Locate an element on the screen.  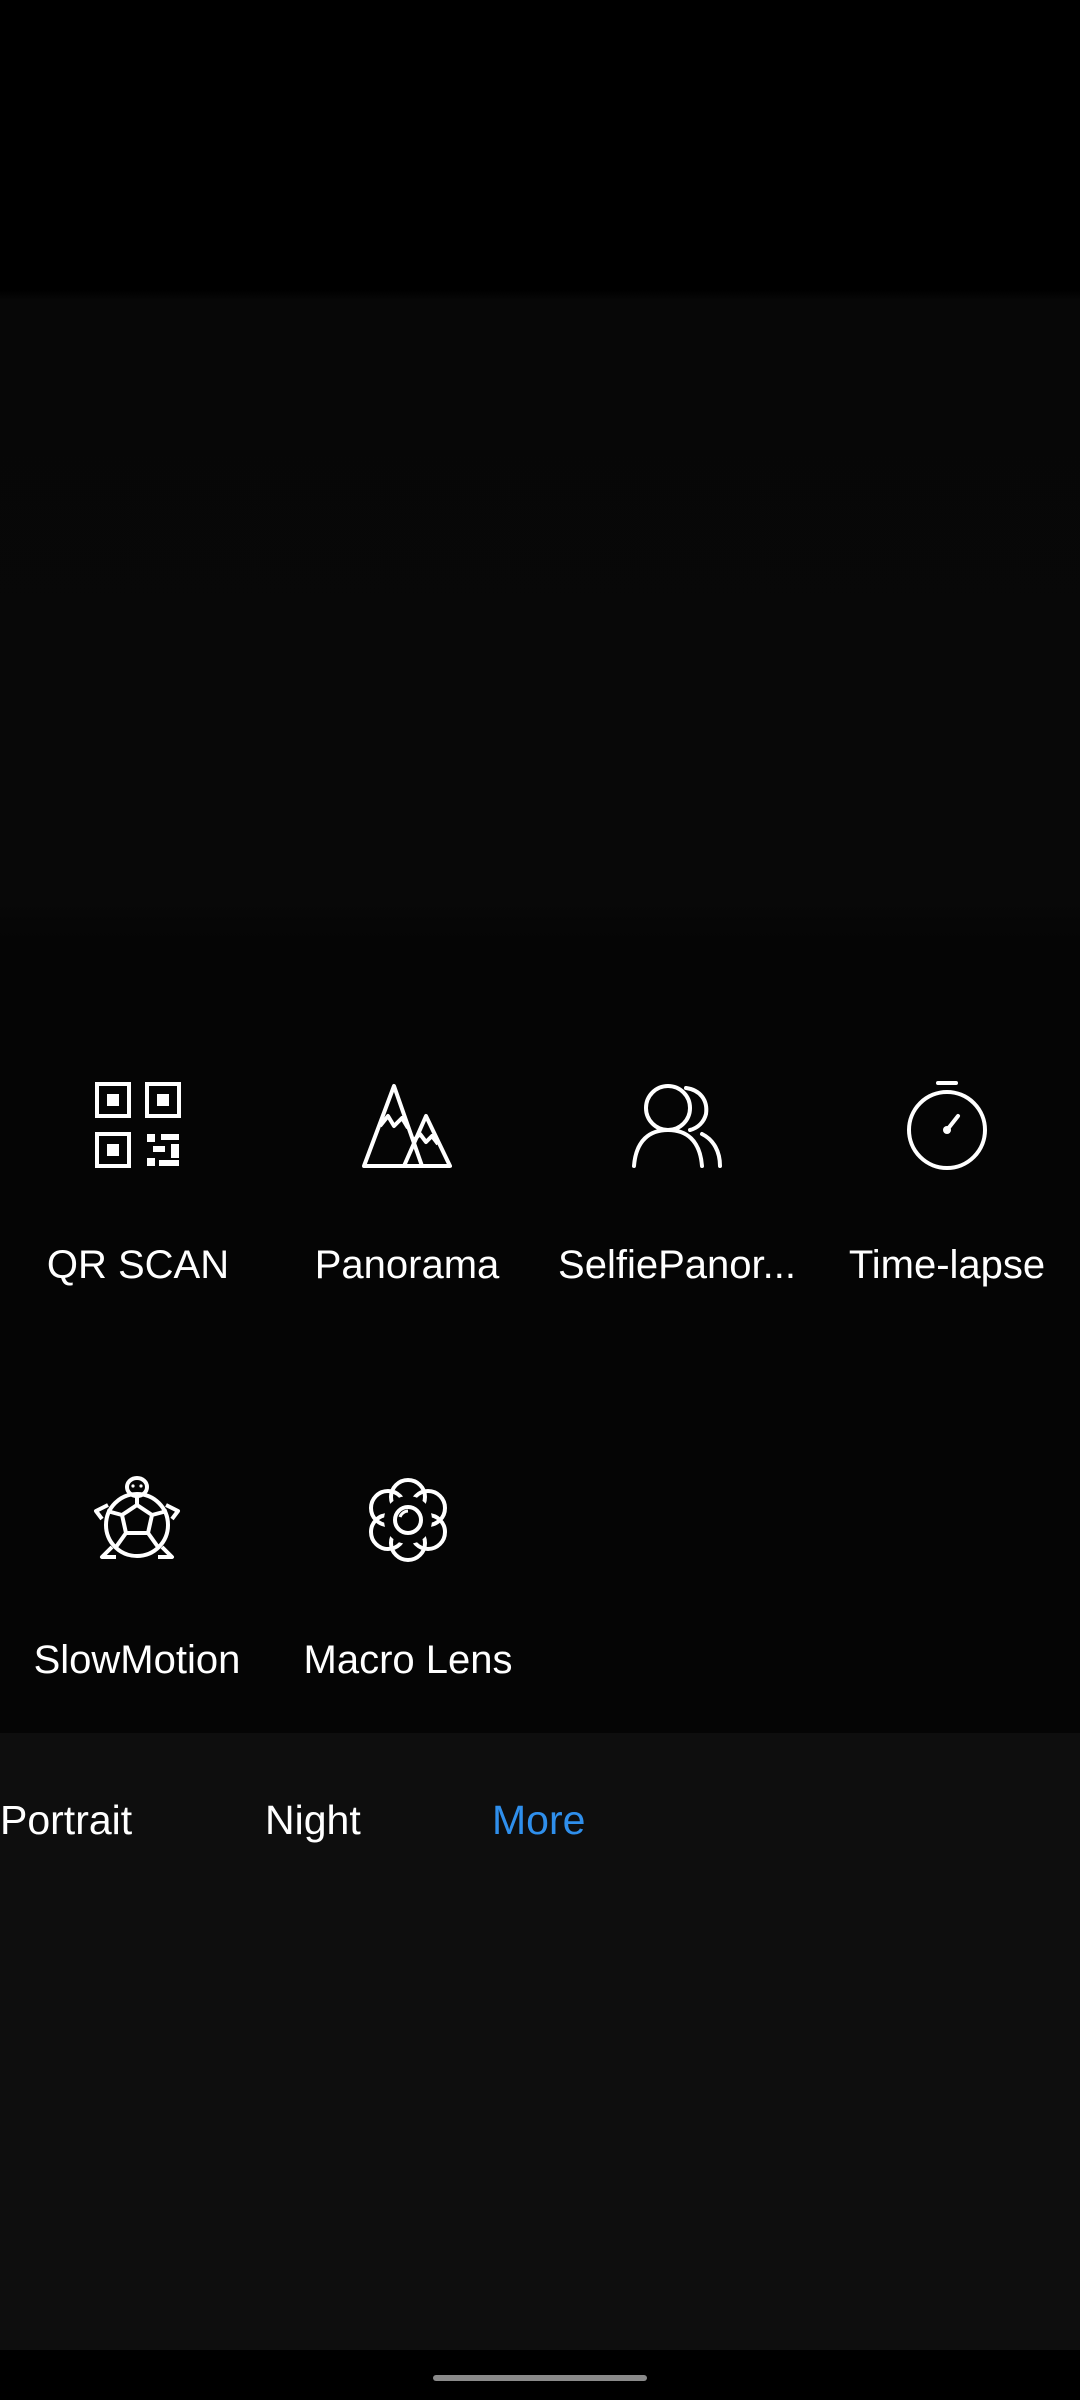
mode-label: SlowMotion is located at coordinates (137, 1660).